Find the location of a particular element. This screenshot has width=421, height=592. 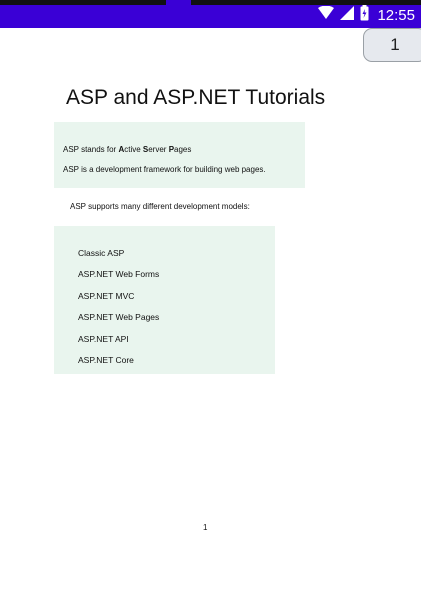

status-time: 12:55 is located at coordinates (396, 15).